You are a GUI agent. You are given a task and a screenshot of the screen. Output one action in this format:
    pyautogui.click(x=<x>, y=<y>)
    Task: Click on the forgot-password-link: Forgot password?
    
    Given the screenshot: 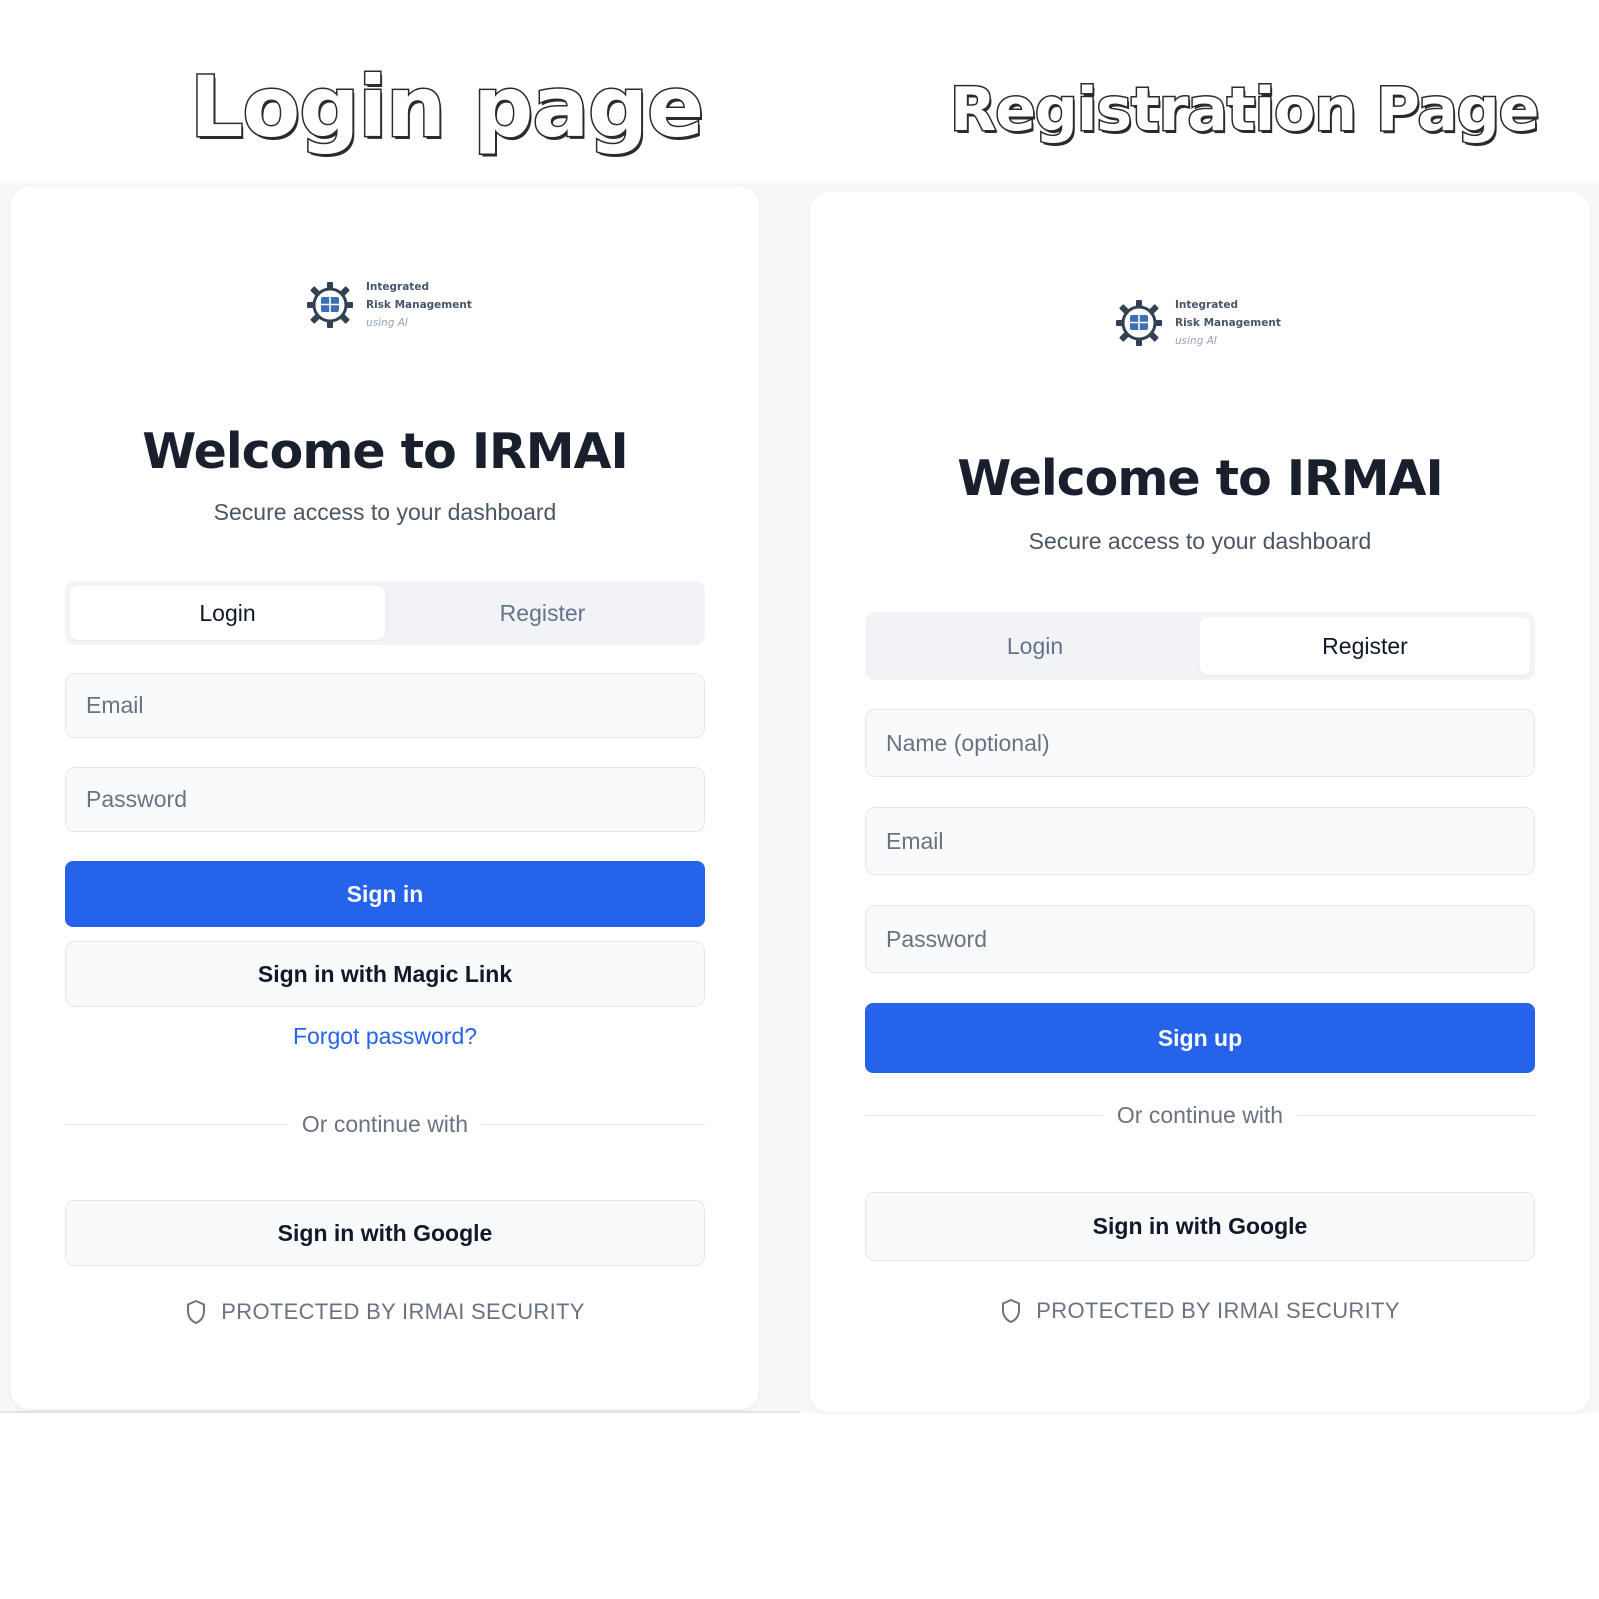 What is the action you would take?
    pyautogui.click(x=385, y=1036)
    